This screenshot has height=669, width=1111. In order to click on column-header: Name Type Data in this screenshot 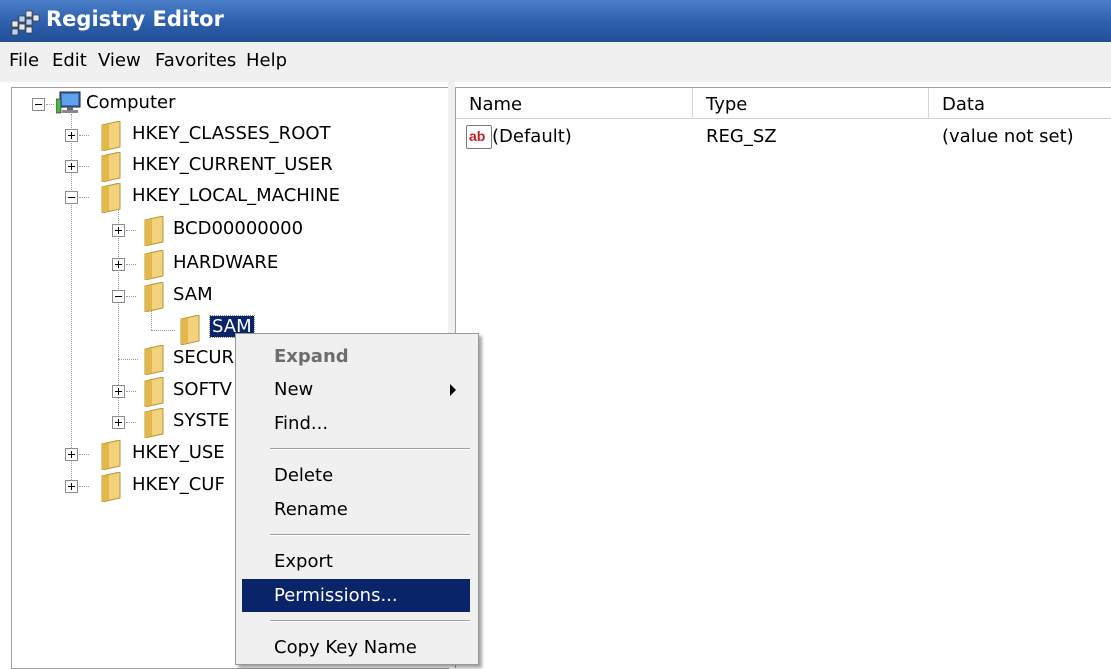, I will do `click(783, 103)`.